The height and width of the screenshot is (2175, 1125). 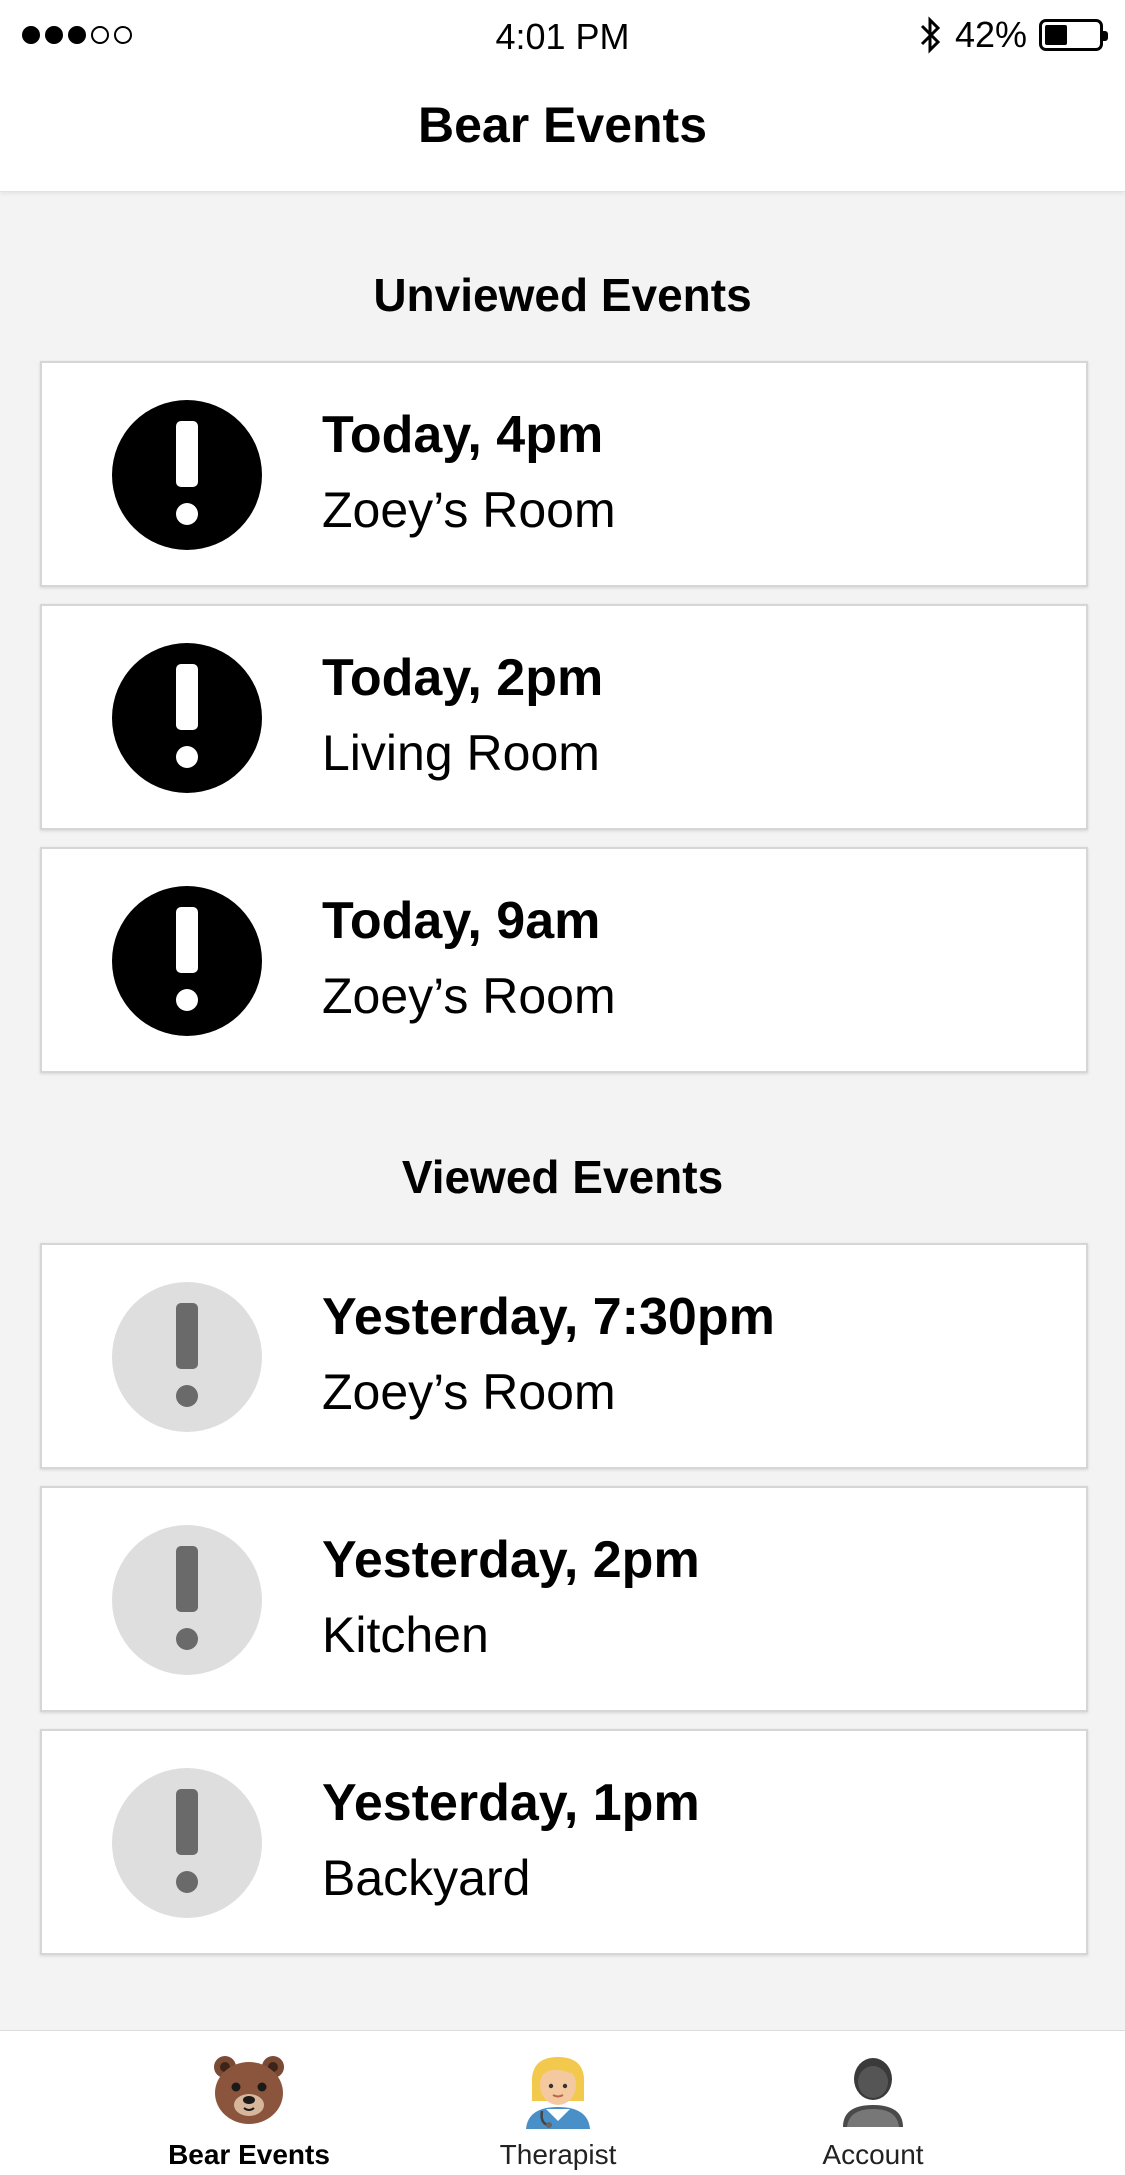 I want to click on status-bar: 4:01 PM 42%, so click(x=562, y=36).